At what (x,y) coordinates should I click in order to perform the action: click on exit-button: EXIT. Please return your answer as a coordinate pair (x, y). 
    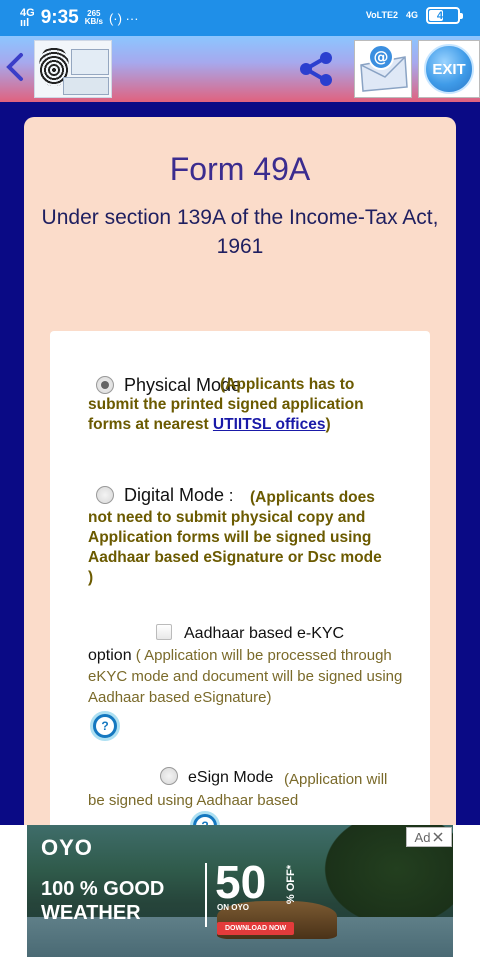
    Looking at the image, I should click on (449, 69).